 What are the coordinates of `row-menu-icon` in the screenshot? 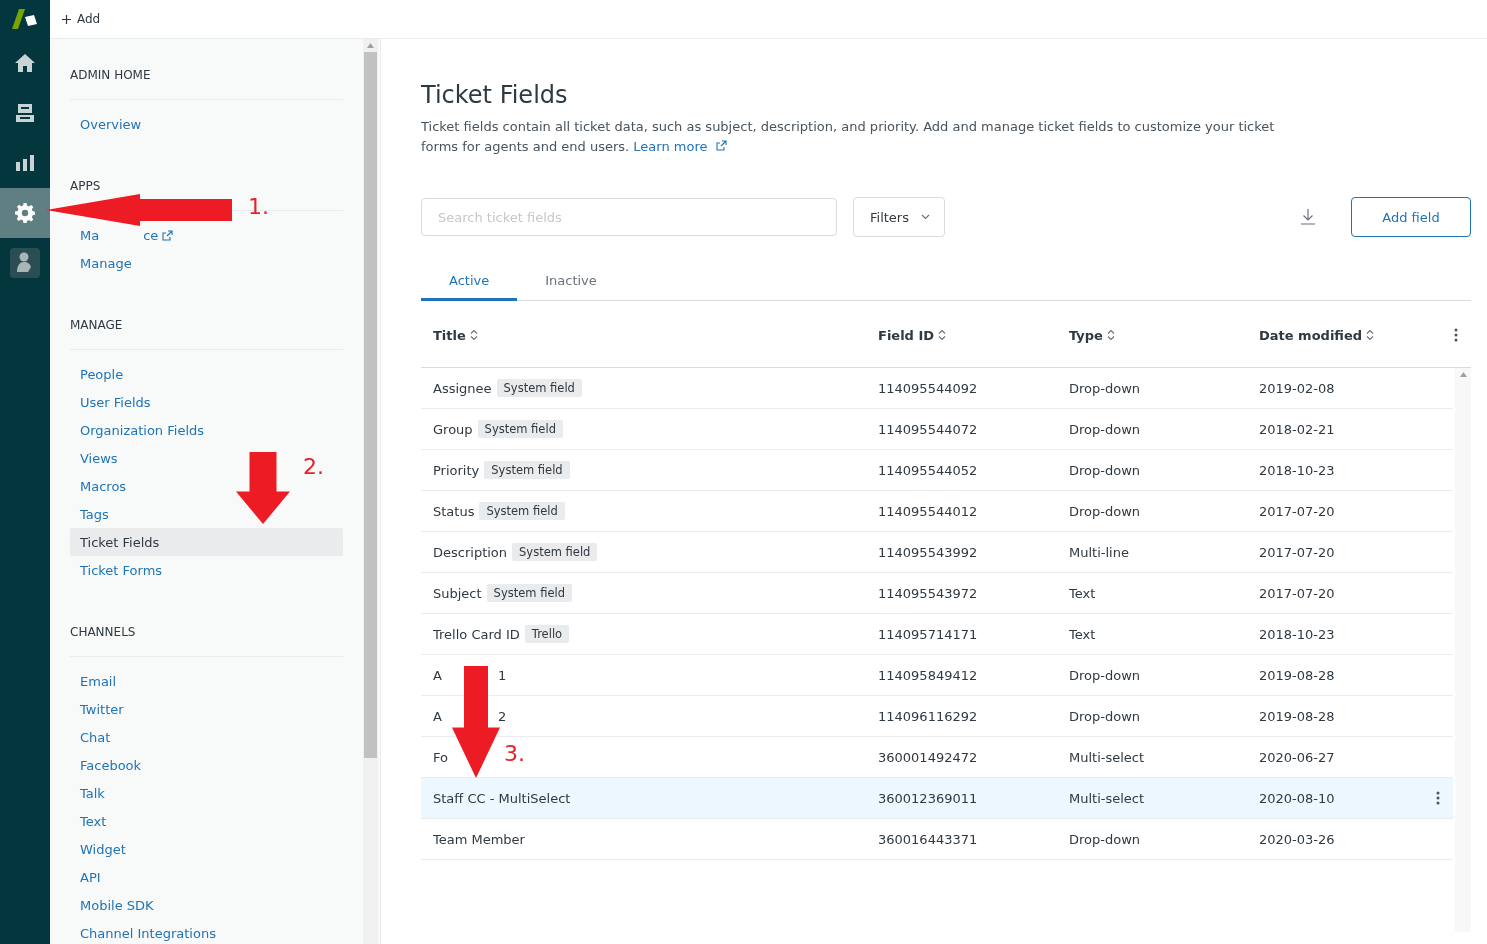 It's located at (1438, 798).